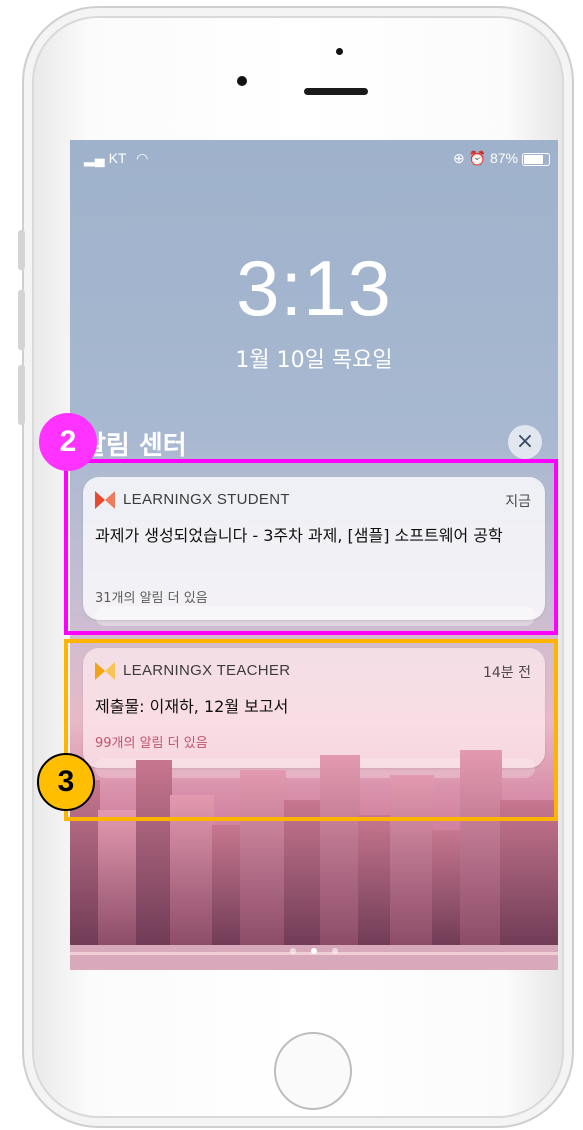 This screenshot has width=583, height=1130. Describe the element at coordinates (94, 158) in the screenshot. I see `signal-icon: ▂▄` at that location.